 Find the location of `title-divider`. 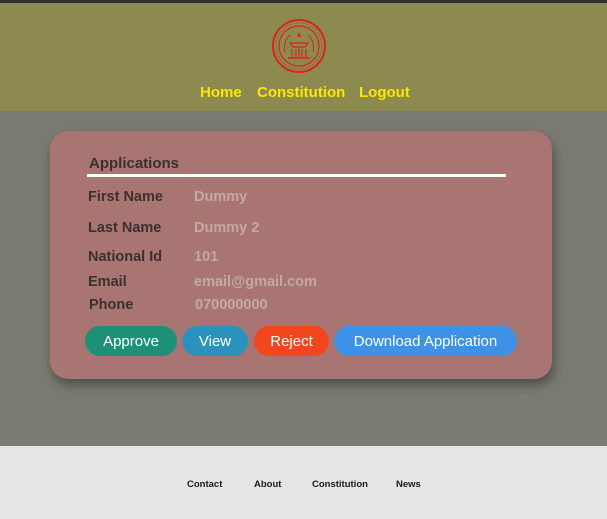

title-divider is located at coordinates (296, 175).